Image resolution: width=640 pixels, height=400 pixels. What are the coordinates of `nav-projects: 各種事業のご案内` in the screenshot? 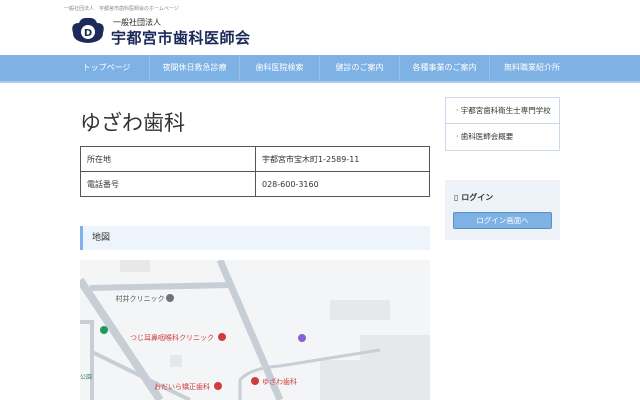 It's located at (445, 68).